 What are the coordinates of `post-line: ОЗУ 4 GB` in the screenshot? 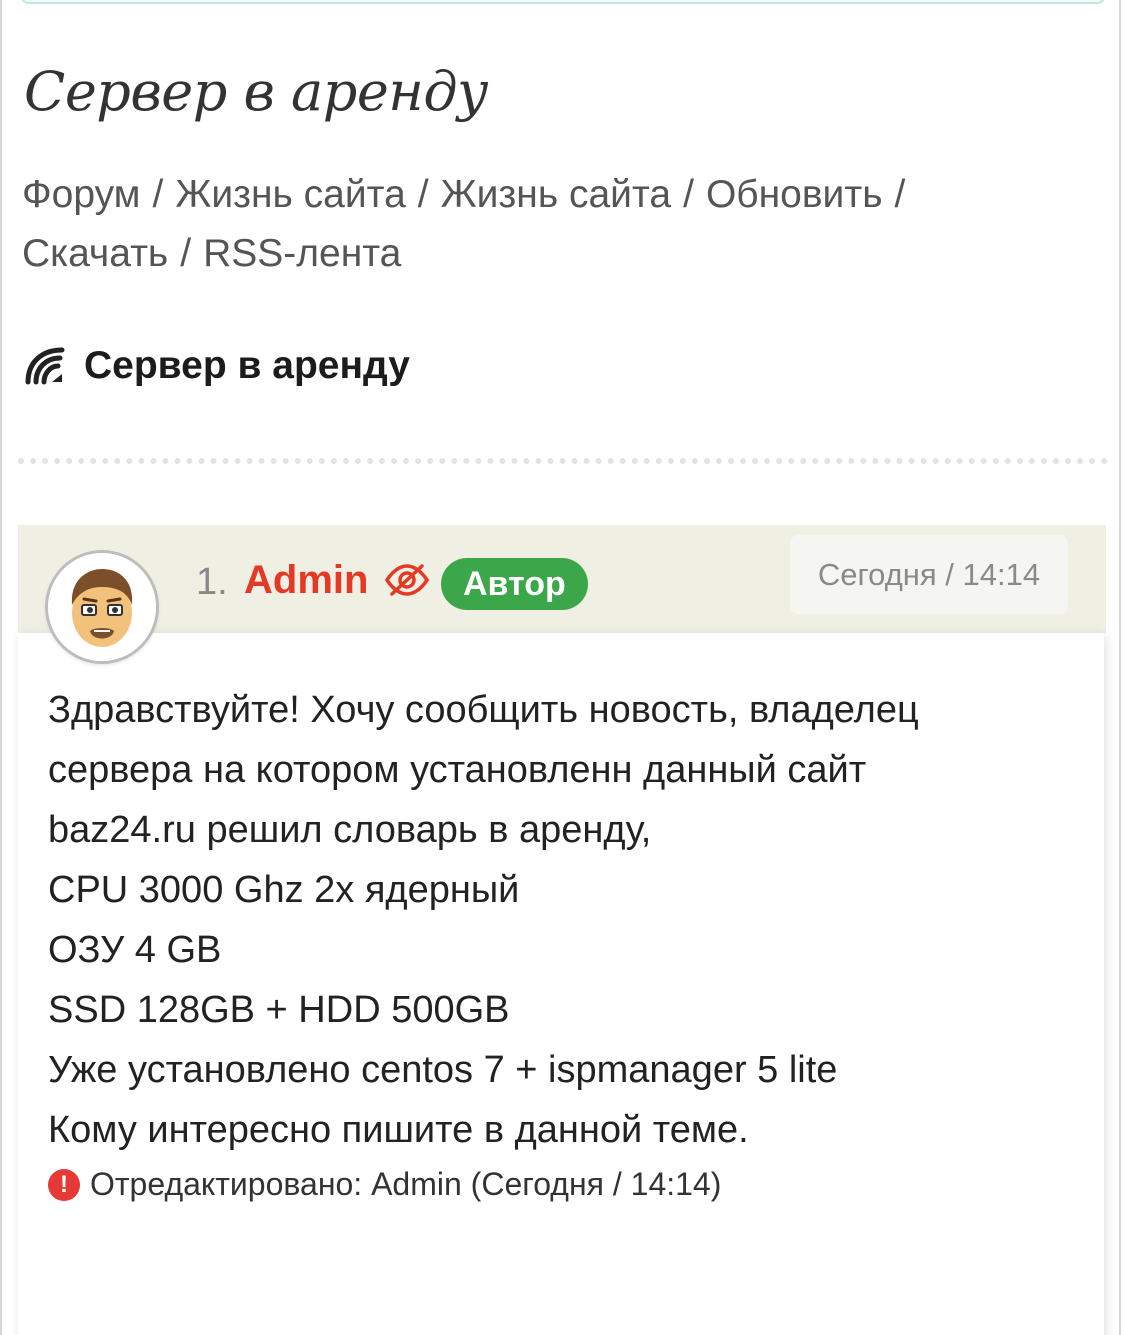 It's located at (135, 950).